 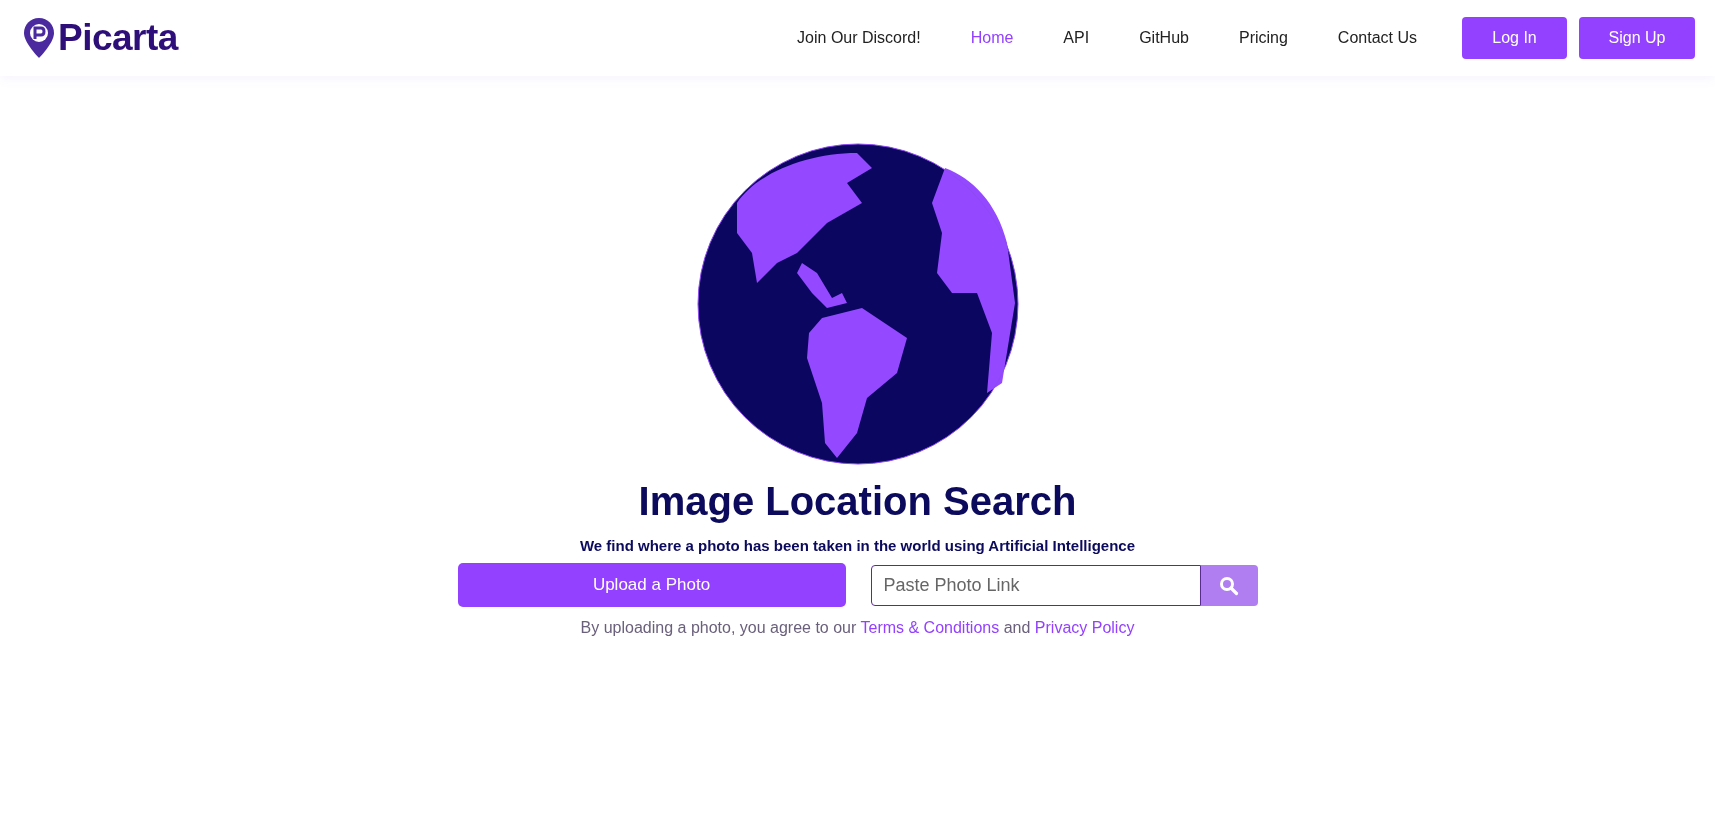 I want to click on nav-link: Home, so click(x=992, y=38).